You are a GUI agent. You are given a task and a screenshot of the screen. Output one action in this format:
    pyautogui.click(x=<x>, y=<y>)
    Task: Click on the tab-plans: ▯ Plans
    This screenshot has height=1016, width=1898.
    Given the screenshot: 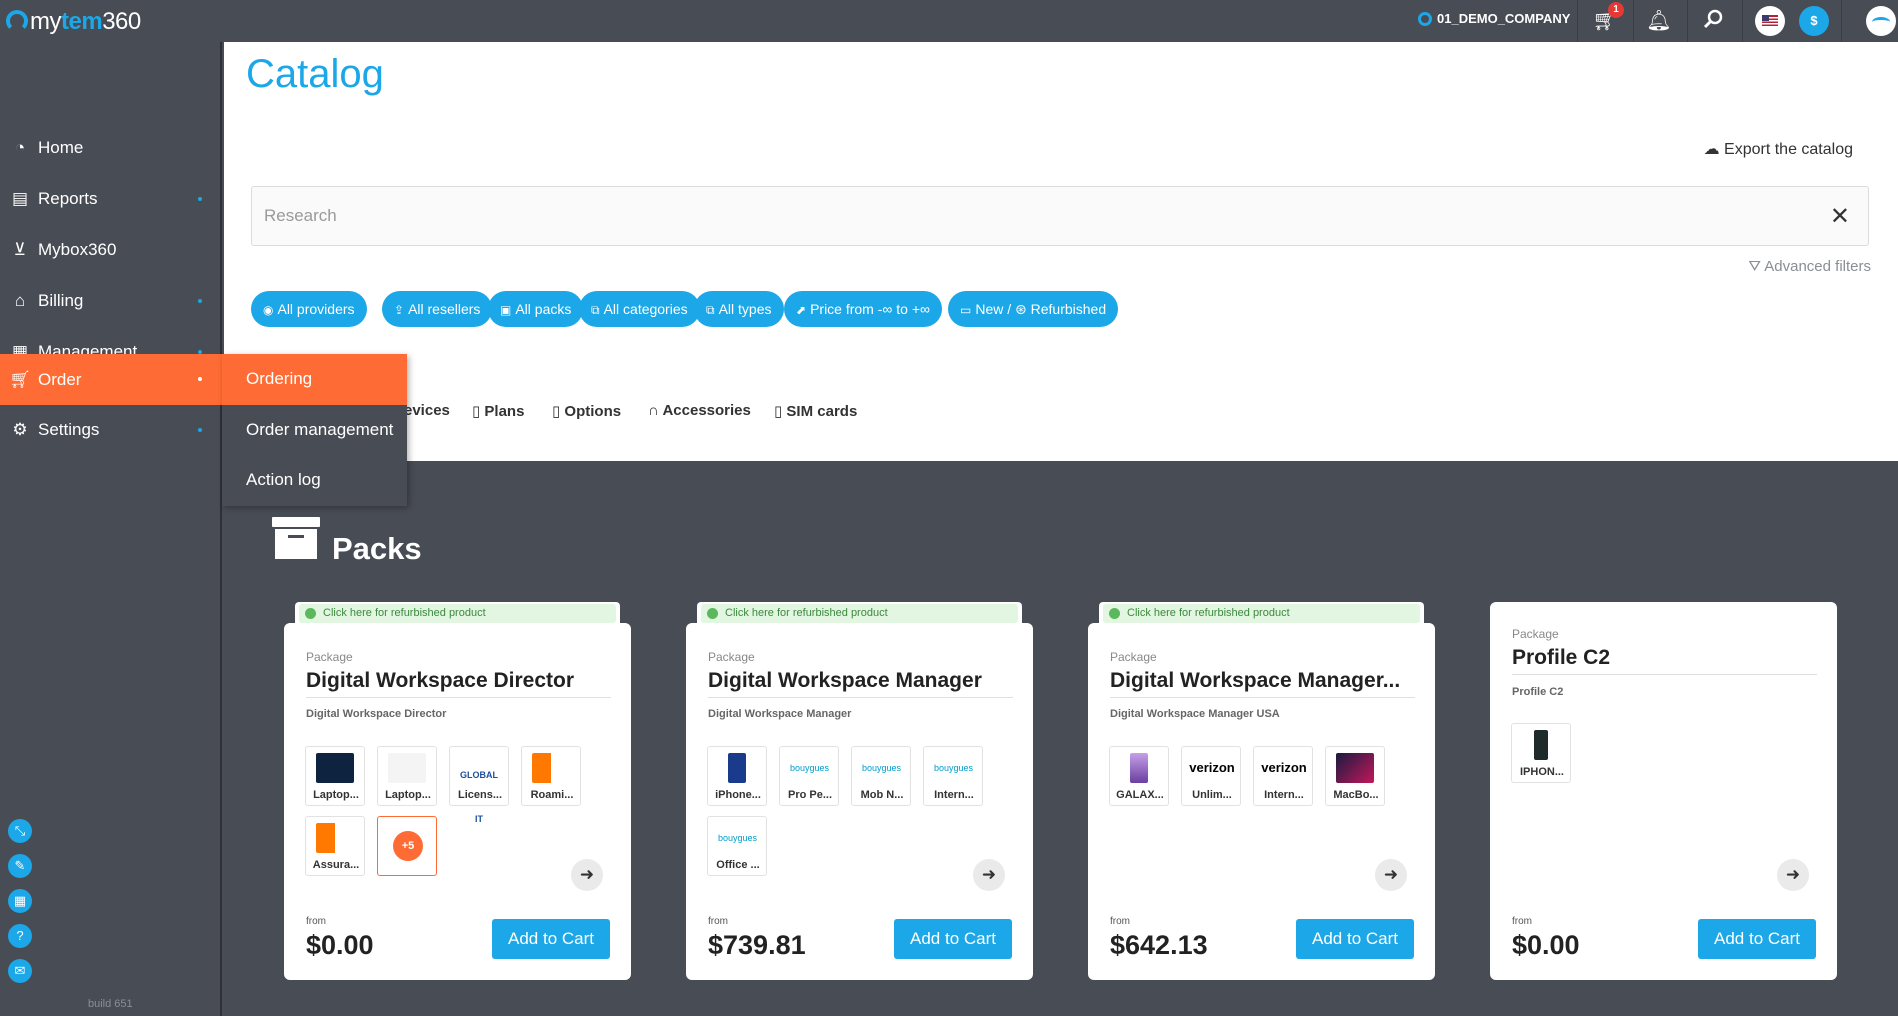 What is the action you would take?
    pyautogui.click(x=498, y=411)
    